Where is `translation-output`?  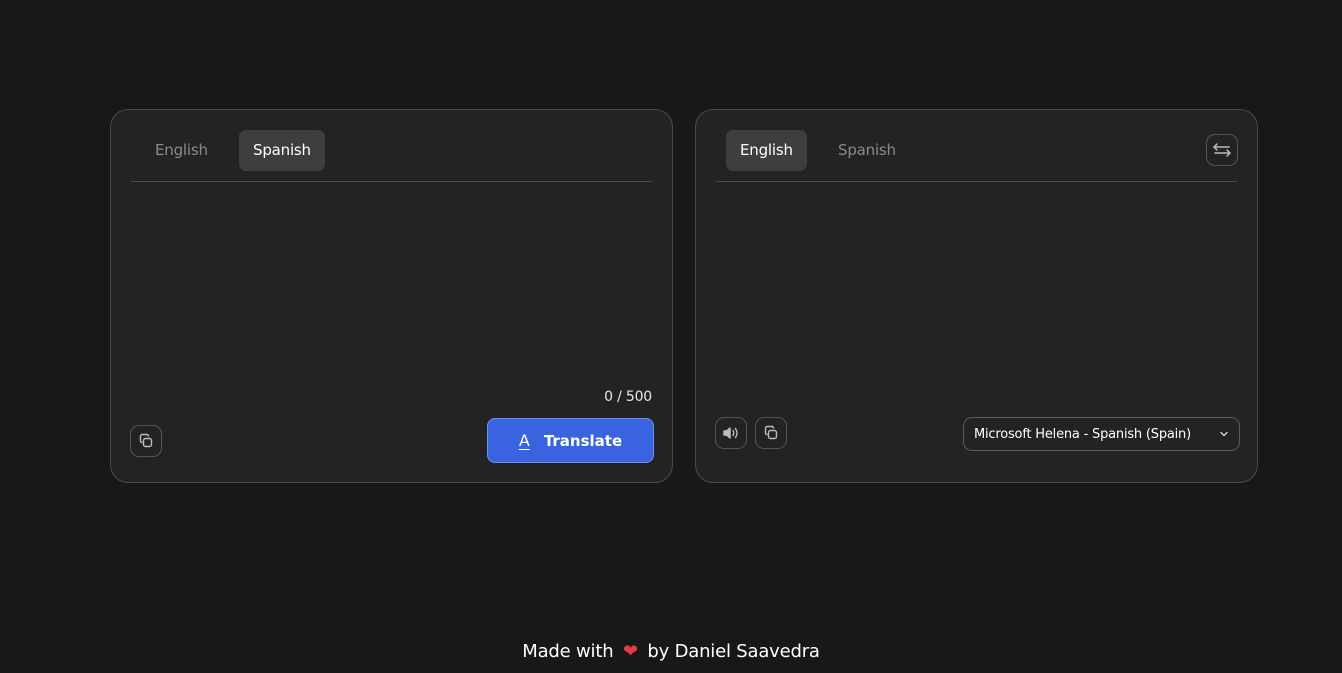
translation-output is located at coordinates (976, 296).